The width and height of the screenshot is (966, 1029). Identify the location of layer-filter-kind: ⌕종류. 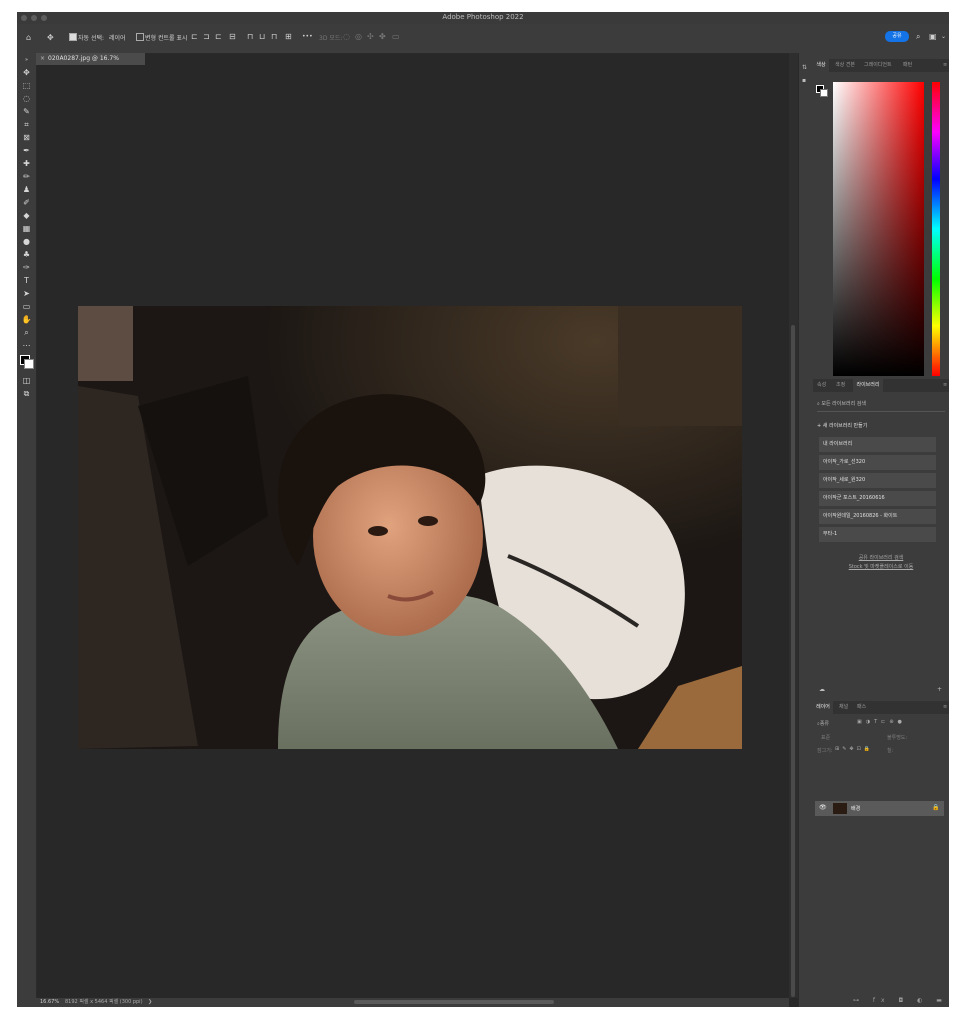
(823, 723).